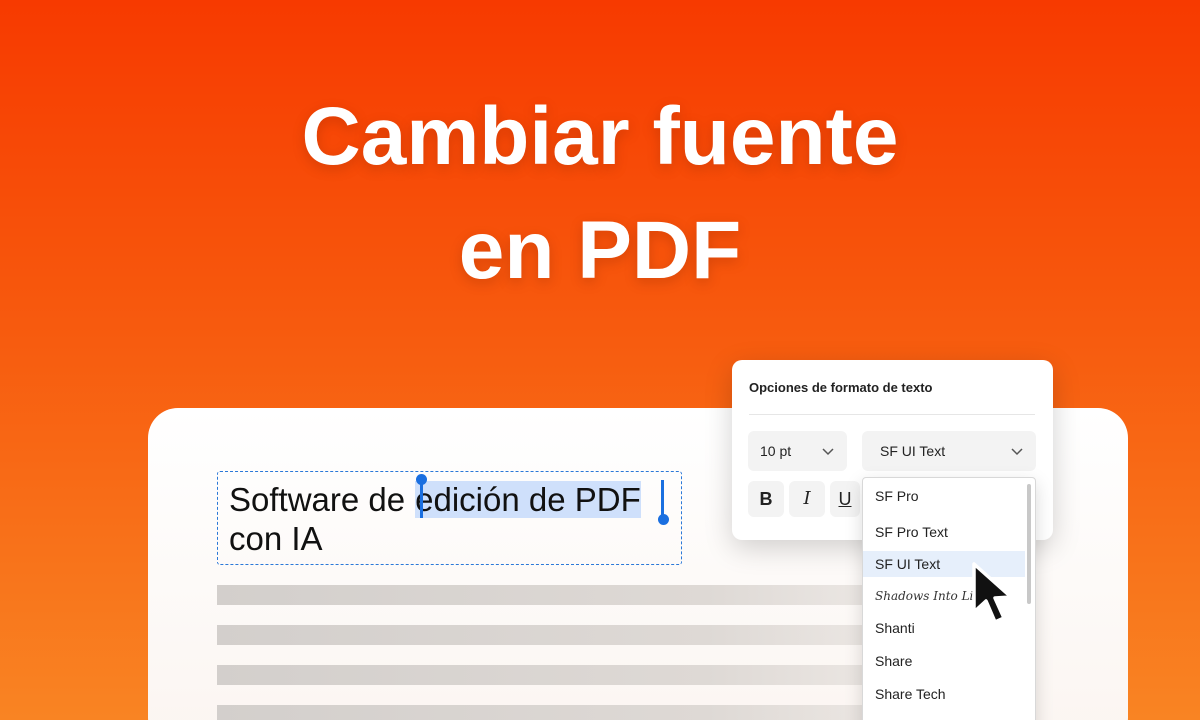  Describe the element at coordinates (949, 451) in the screenshot. I see `font-family-select: SF UI Text` at that location.